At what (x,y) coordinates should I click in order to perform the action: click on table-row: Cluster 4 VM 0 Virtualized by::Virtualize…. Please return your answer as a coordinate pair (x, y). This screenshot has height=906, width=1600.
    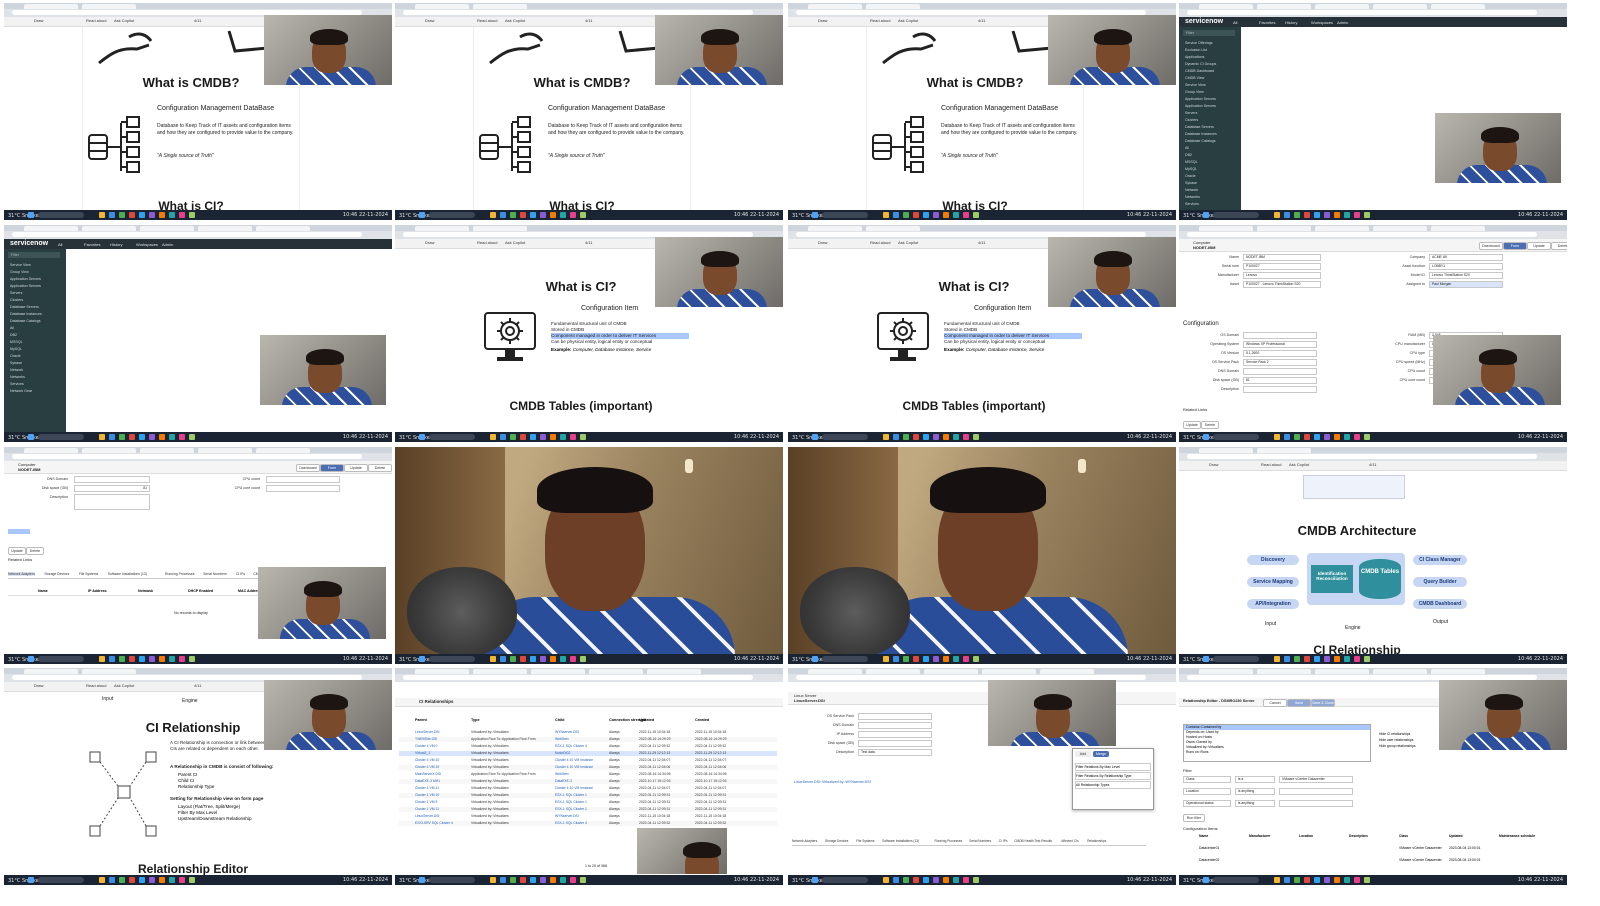
    Looking at the image, I should click on (588, 746).